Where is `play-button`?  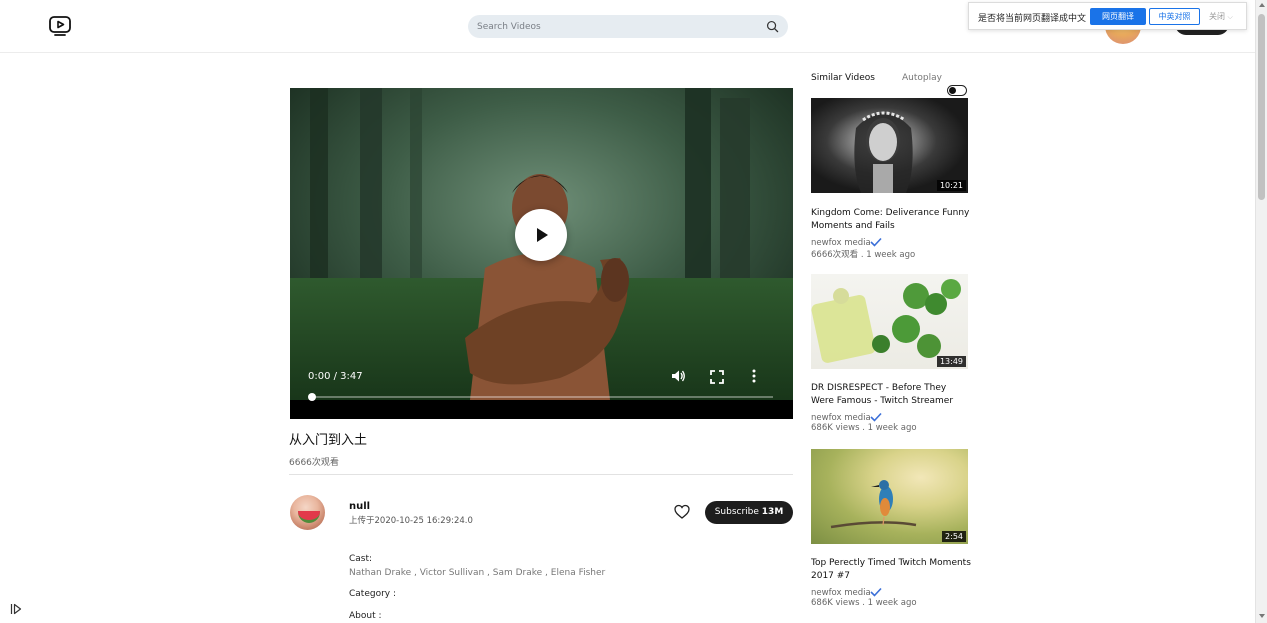
play-button is located at coordinates (541, 235).